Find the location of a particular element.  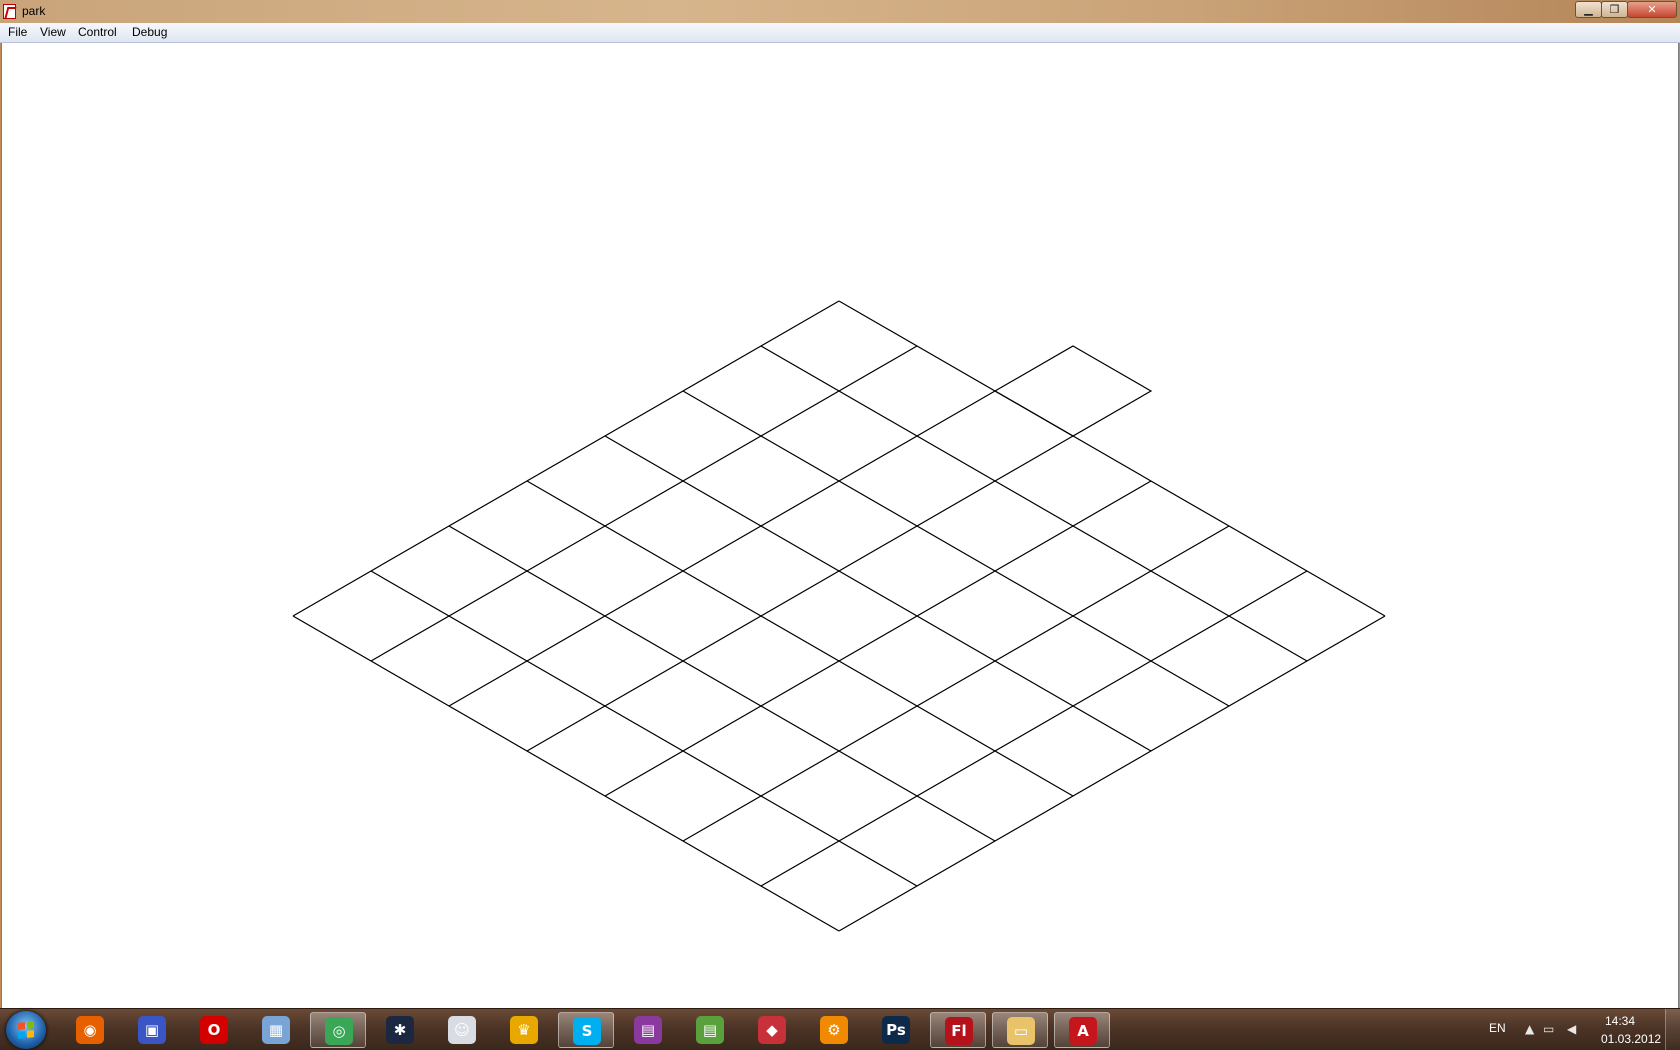

chrome-icon: ◎ is located at coordinates (339, 1031).